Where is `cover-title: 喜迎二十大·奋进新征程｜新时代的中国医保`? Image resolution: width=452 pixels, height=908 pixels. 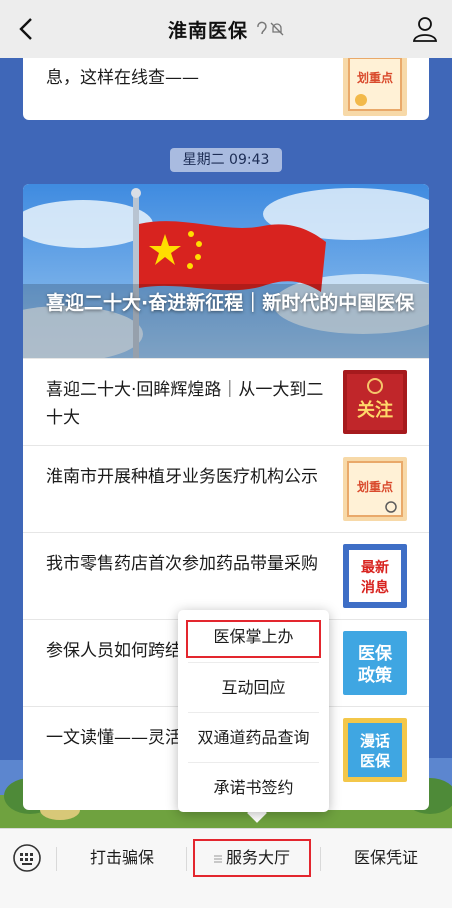
cover-title: 喜迎二十大·奋进新征程｜新时代的中国医保 is located at coordinates (230, 303).